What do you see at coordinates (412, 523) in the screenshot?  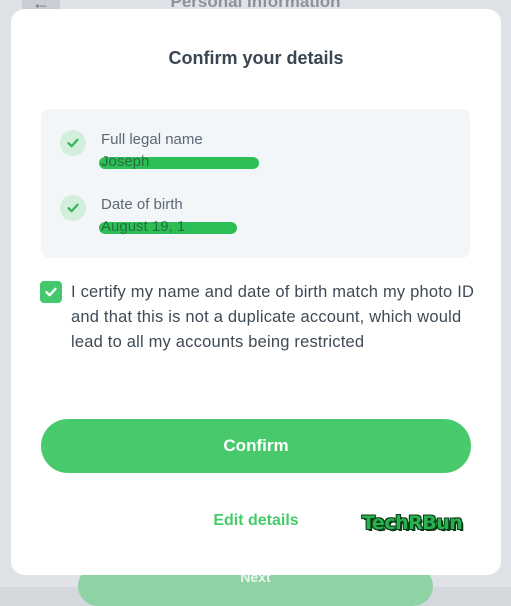 I see `watermark-logo: TechRBun` at bounding box center [412, 523].